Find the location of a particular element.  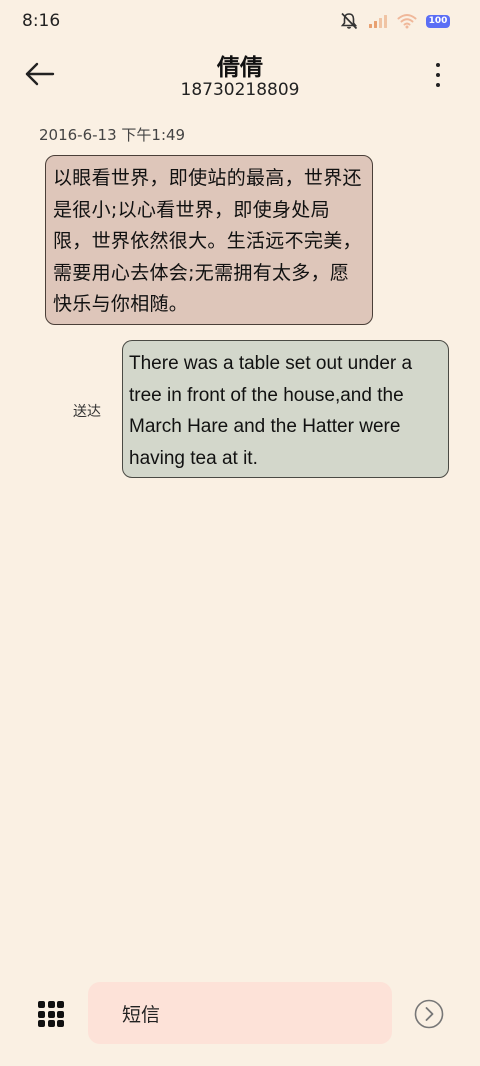

conversation-header: 倩倩 18730218809 is located at coordinates (240, 76).